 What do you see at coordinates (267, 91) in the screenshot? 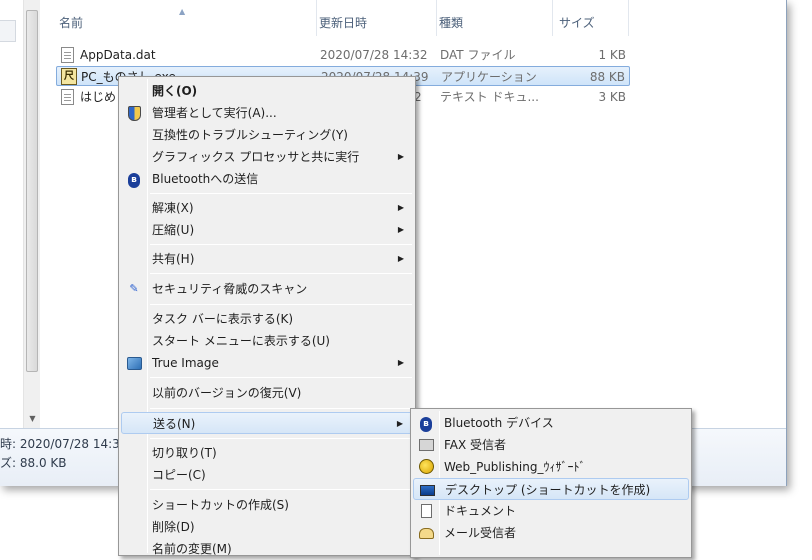
I see `menu-item-open: 開く(O)` at bounding box center [267, 91].